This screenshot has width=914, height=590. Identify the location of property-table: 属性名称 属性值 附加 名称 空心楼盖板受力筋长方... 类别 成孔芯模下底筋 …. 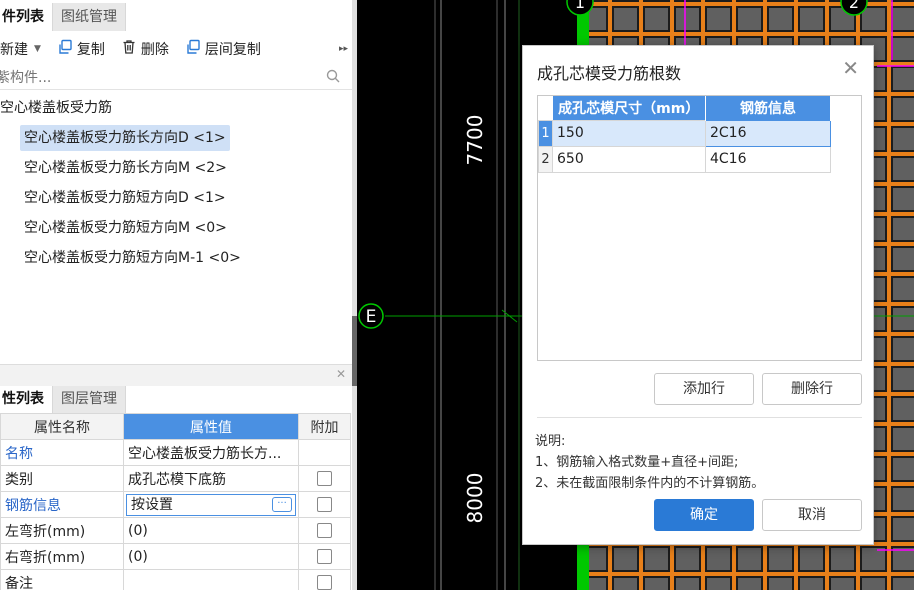
(175, 501).